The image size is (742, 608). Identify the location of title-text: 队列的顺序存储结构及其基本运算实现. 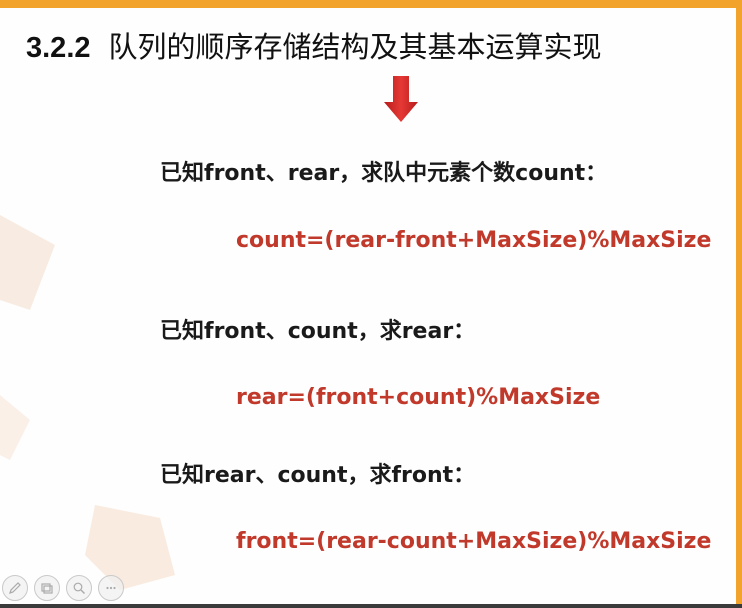
(355, 47).